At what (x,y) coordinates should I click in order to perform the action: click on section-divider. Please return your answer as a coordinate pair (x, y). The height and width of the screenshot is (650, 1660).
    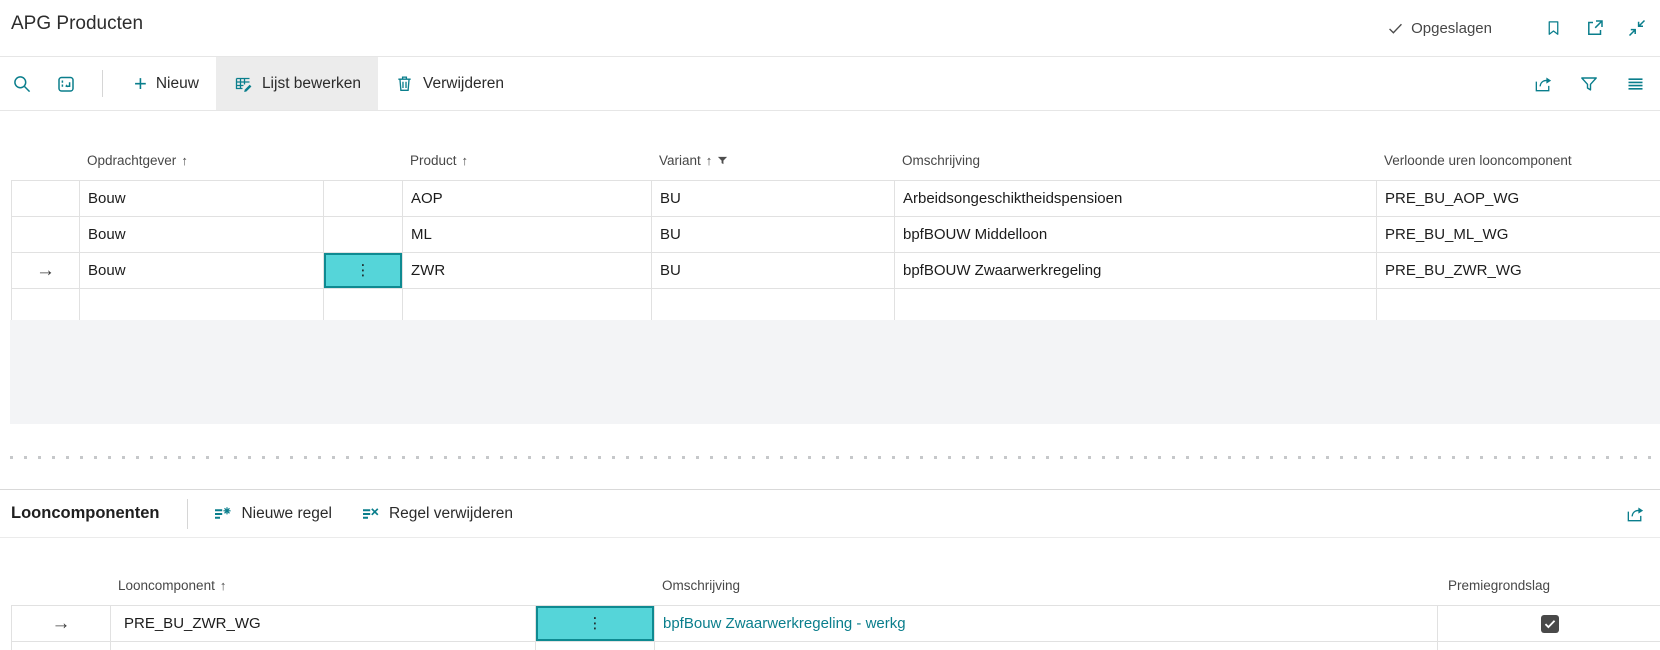
    Looking at the image, I should click on (188, 513).